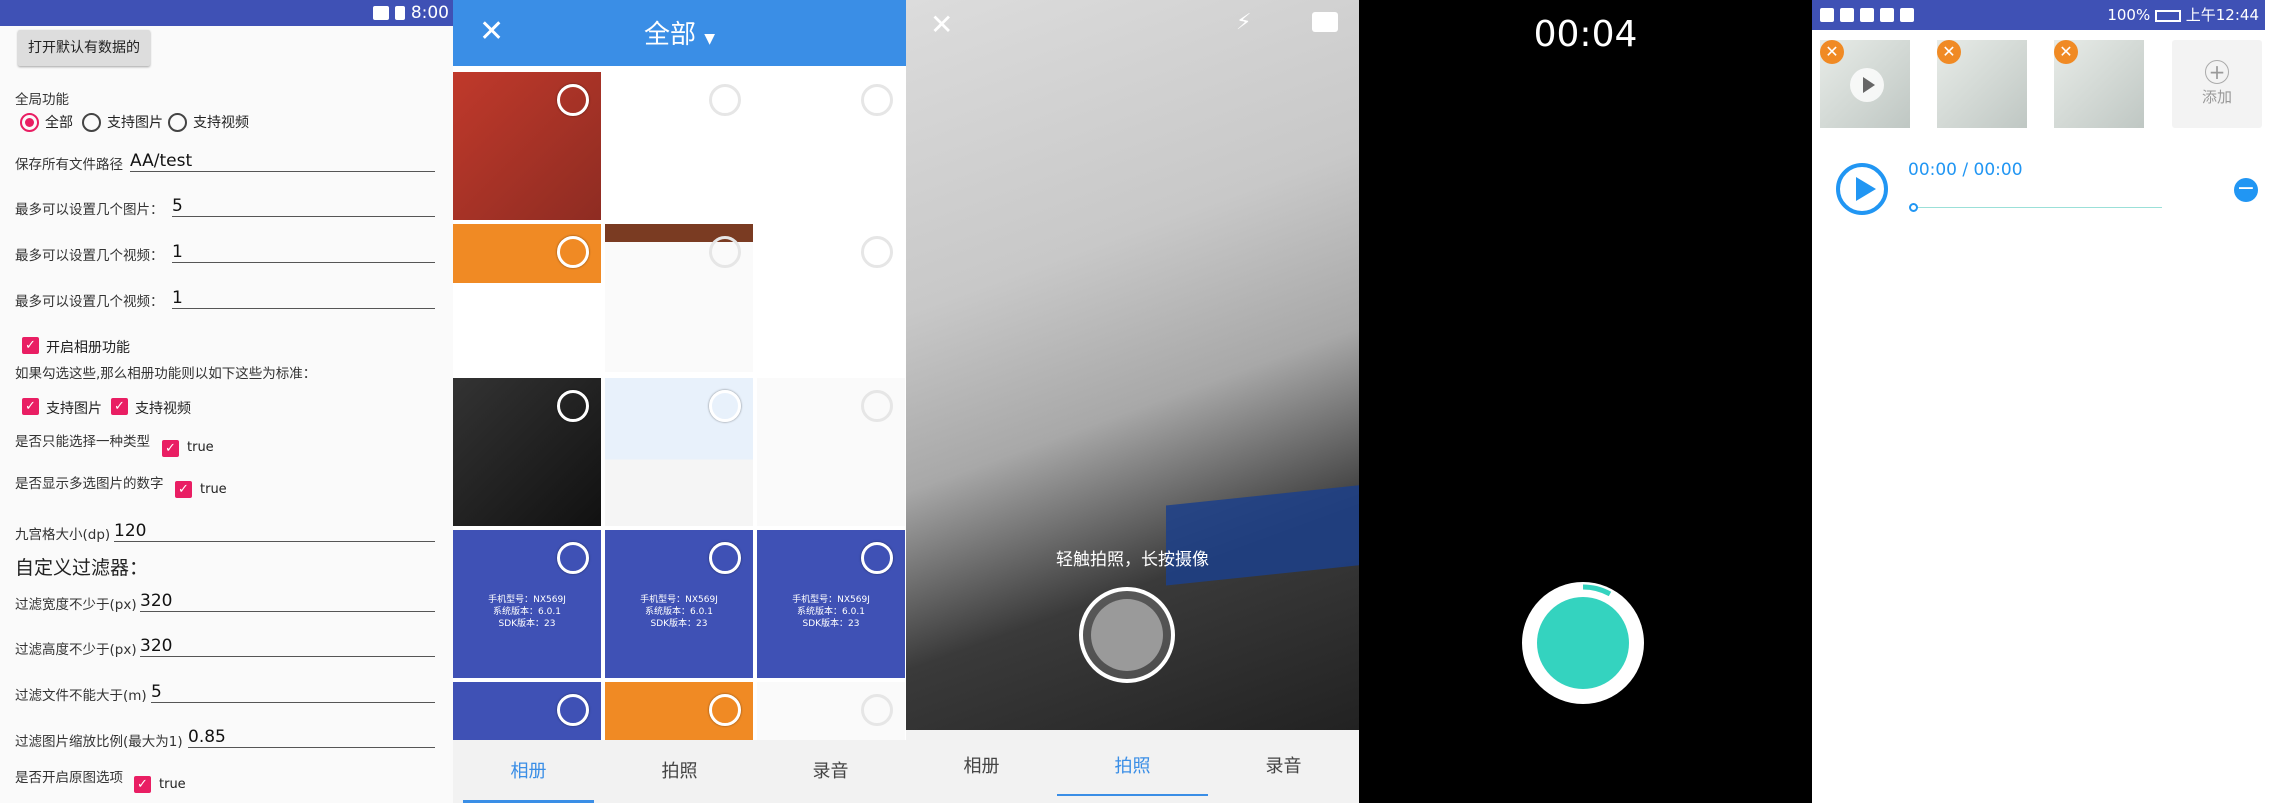 The width and height of the screenshot is (2280, 803). Describe the element at coordinates (2183, 15) in the screenshot. I see `status-right: 100% 上午12:44` at that location.